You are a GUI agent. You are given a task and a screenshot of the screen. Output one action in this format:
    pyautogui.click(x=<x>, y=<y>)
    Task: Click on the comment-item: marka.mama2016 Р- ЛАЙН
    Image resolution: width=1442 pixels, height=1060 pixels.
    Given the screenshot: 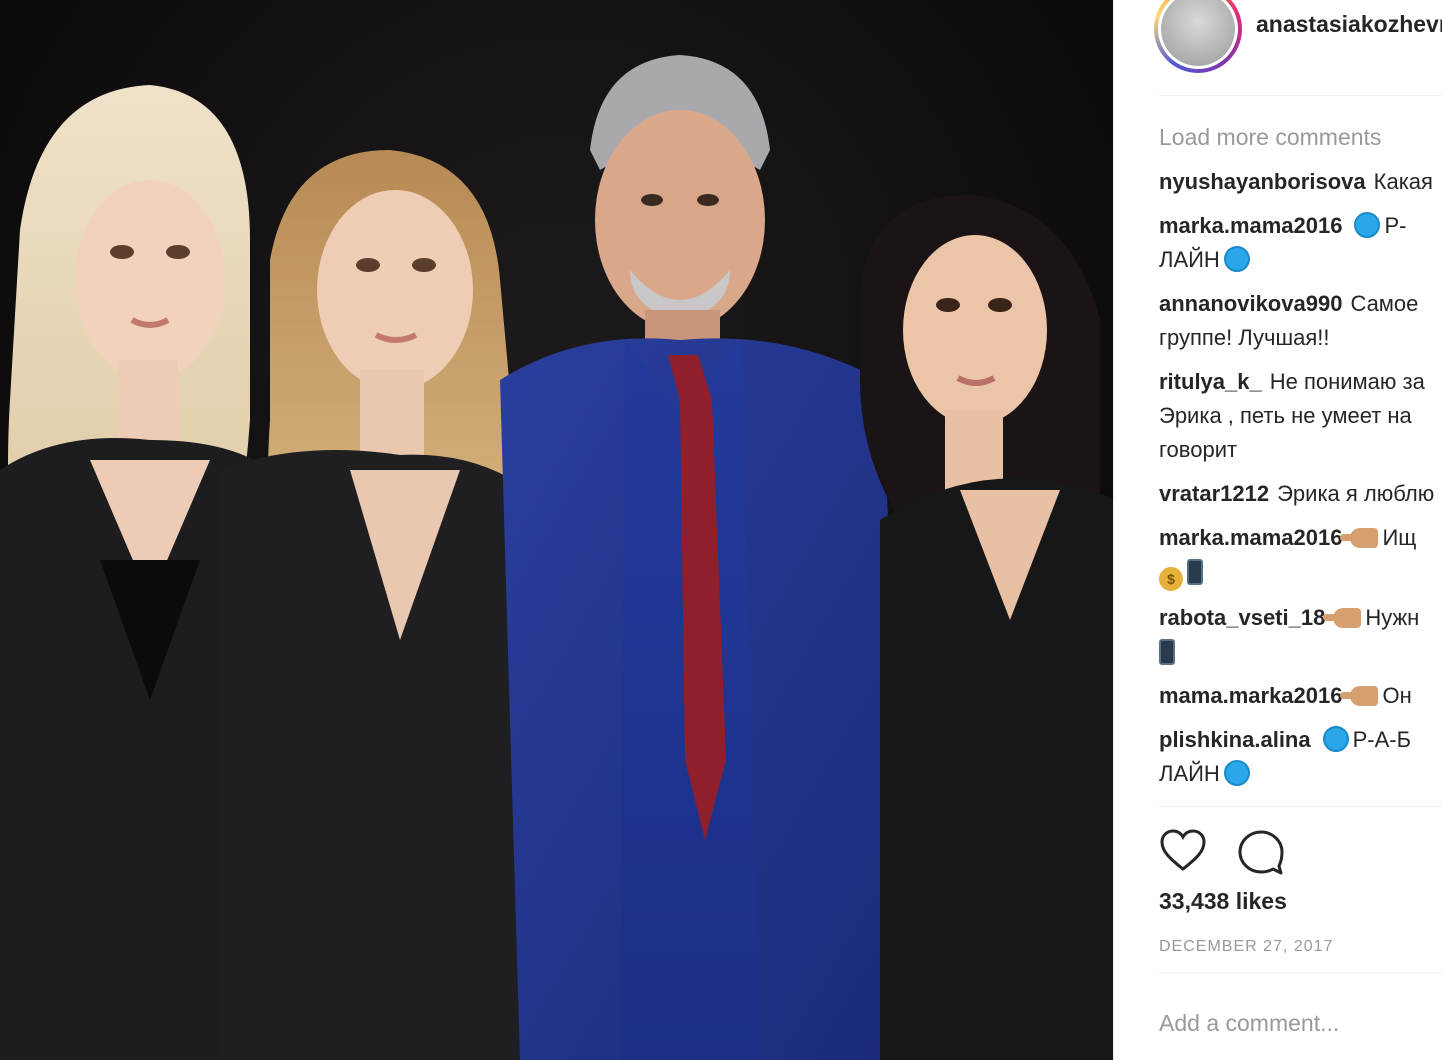 What is the action you would take?
    pyautogui.click(x=1300, y=243)
    